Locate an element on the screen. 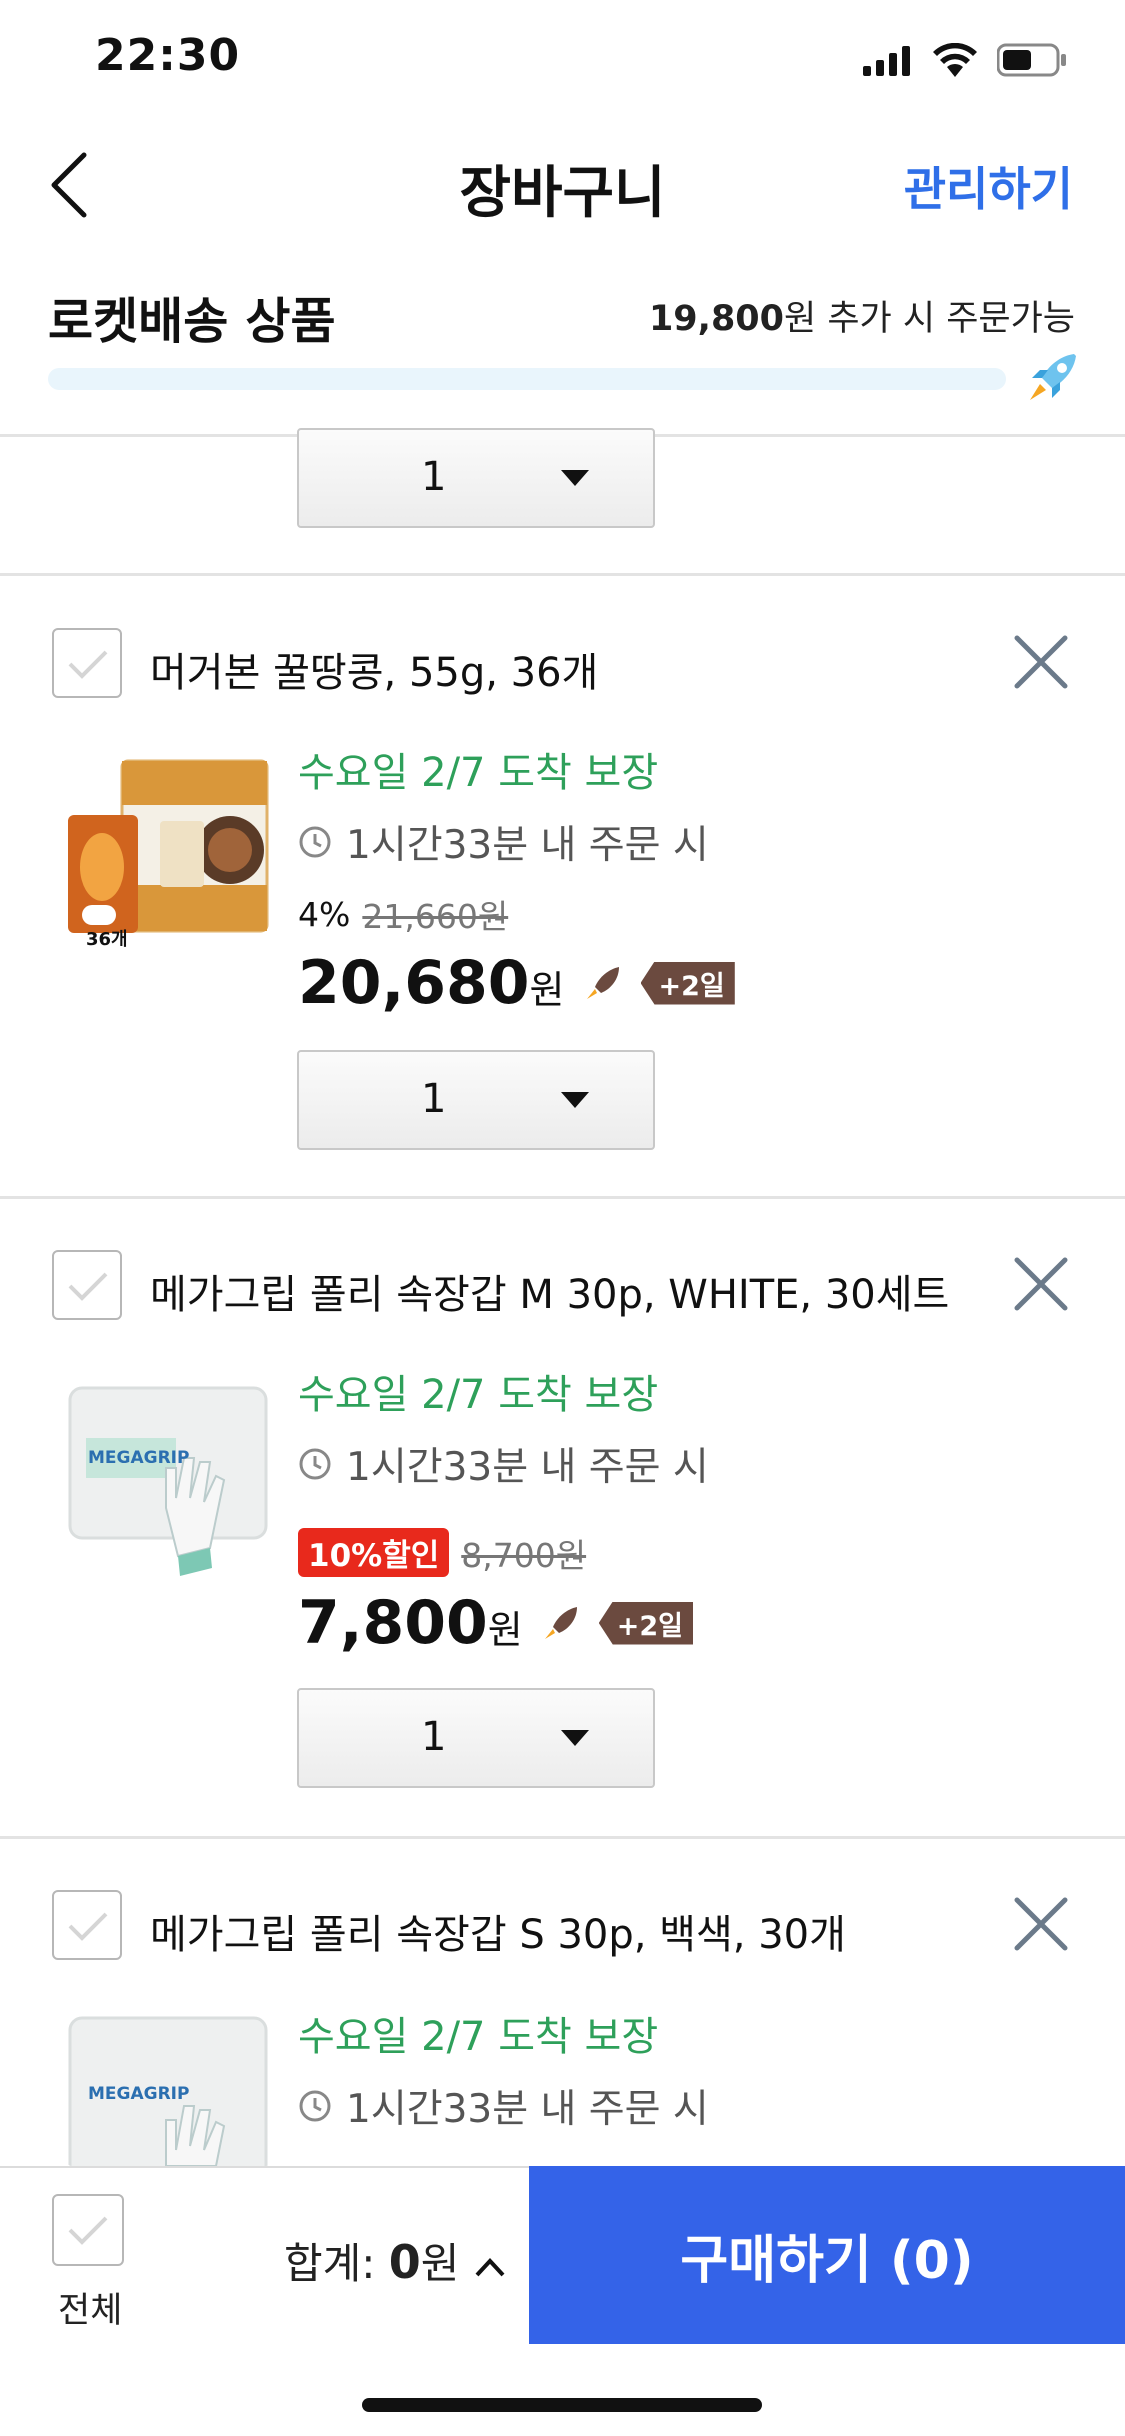  minimum-order-text: 원 추가 시 주문가능 is located at coordinates (929, 319).